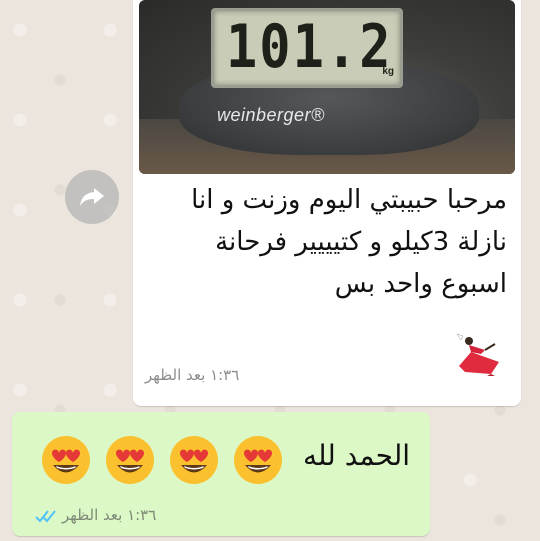 The width and height of the screenshot is (540, 541). I want to click on scale-display: 101.2 kg, so click(307, 48).